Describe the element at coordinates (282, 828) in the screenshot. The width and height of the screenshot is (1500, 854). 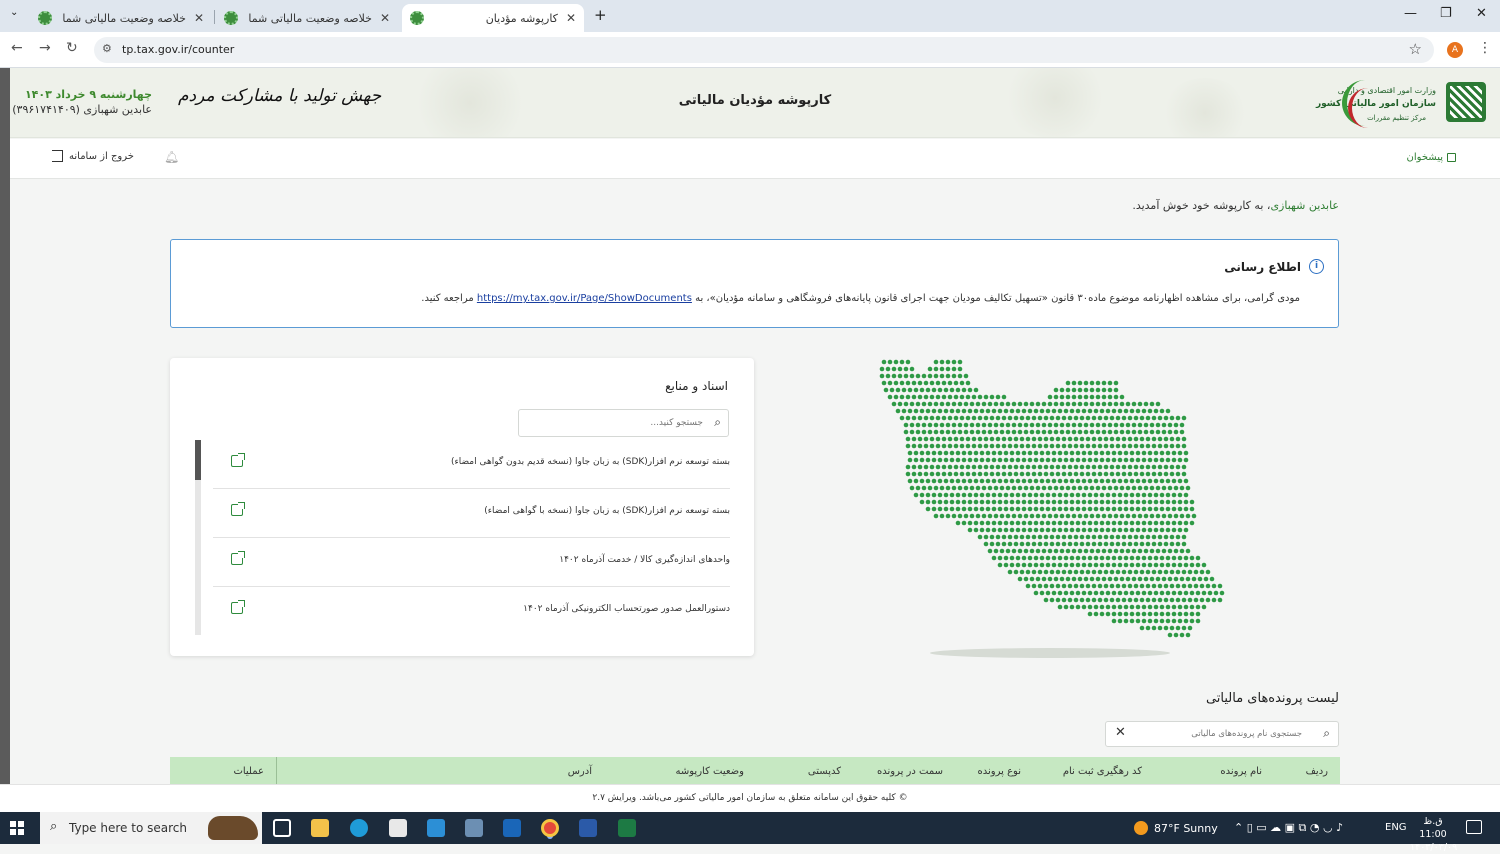
I see `task-view-icon` at that location.